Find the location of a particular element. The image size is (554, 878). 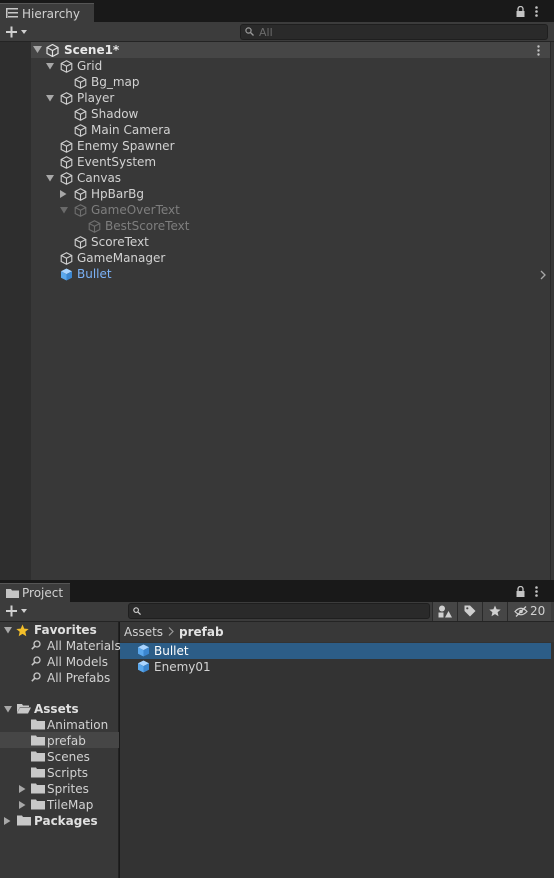

hierarchy-item-label: Bg_map is located at coordinates (115, 82).